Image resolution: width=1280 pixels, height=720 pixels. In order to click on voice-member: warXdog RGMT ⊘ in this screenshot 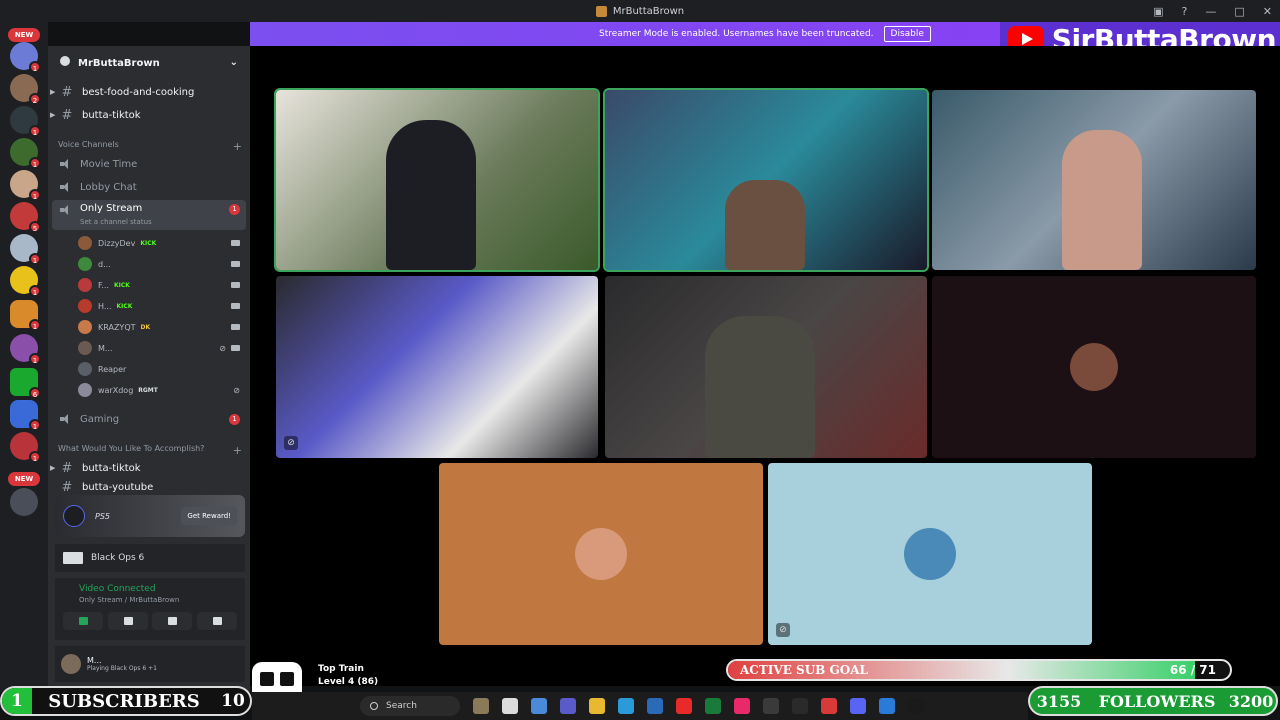, I will do `click(162, 390)`.